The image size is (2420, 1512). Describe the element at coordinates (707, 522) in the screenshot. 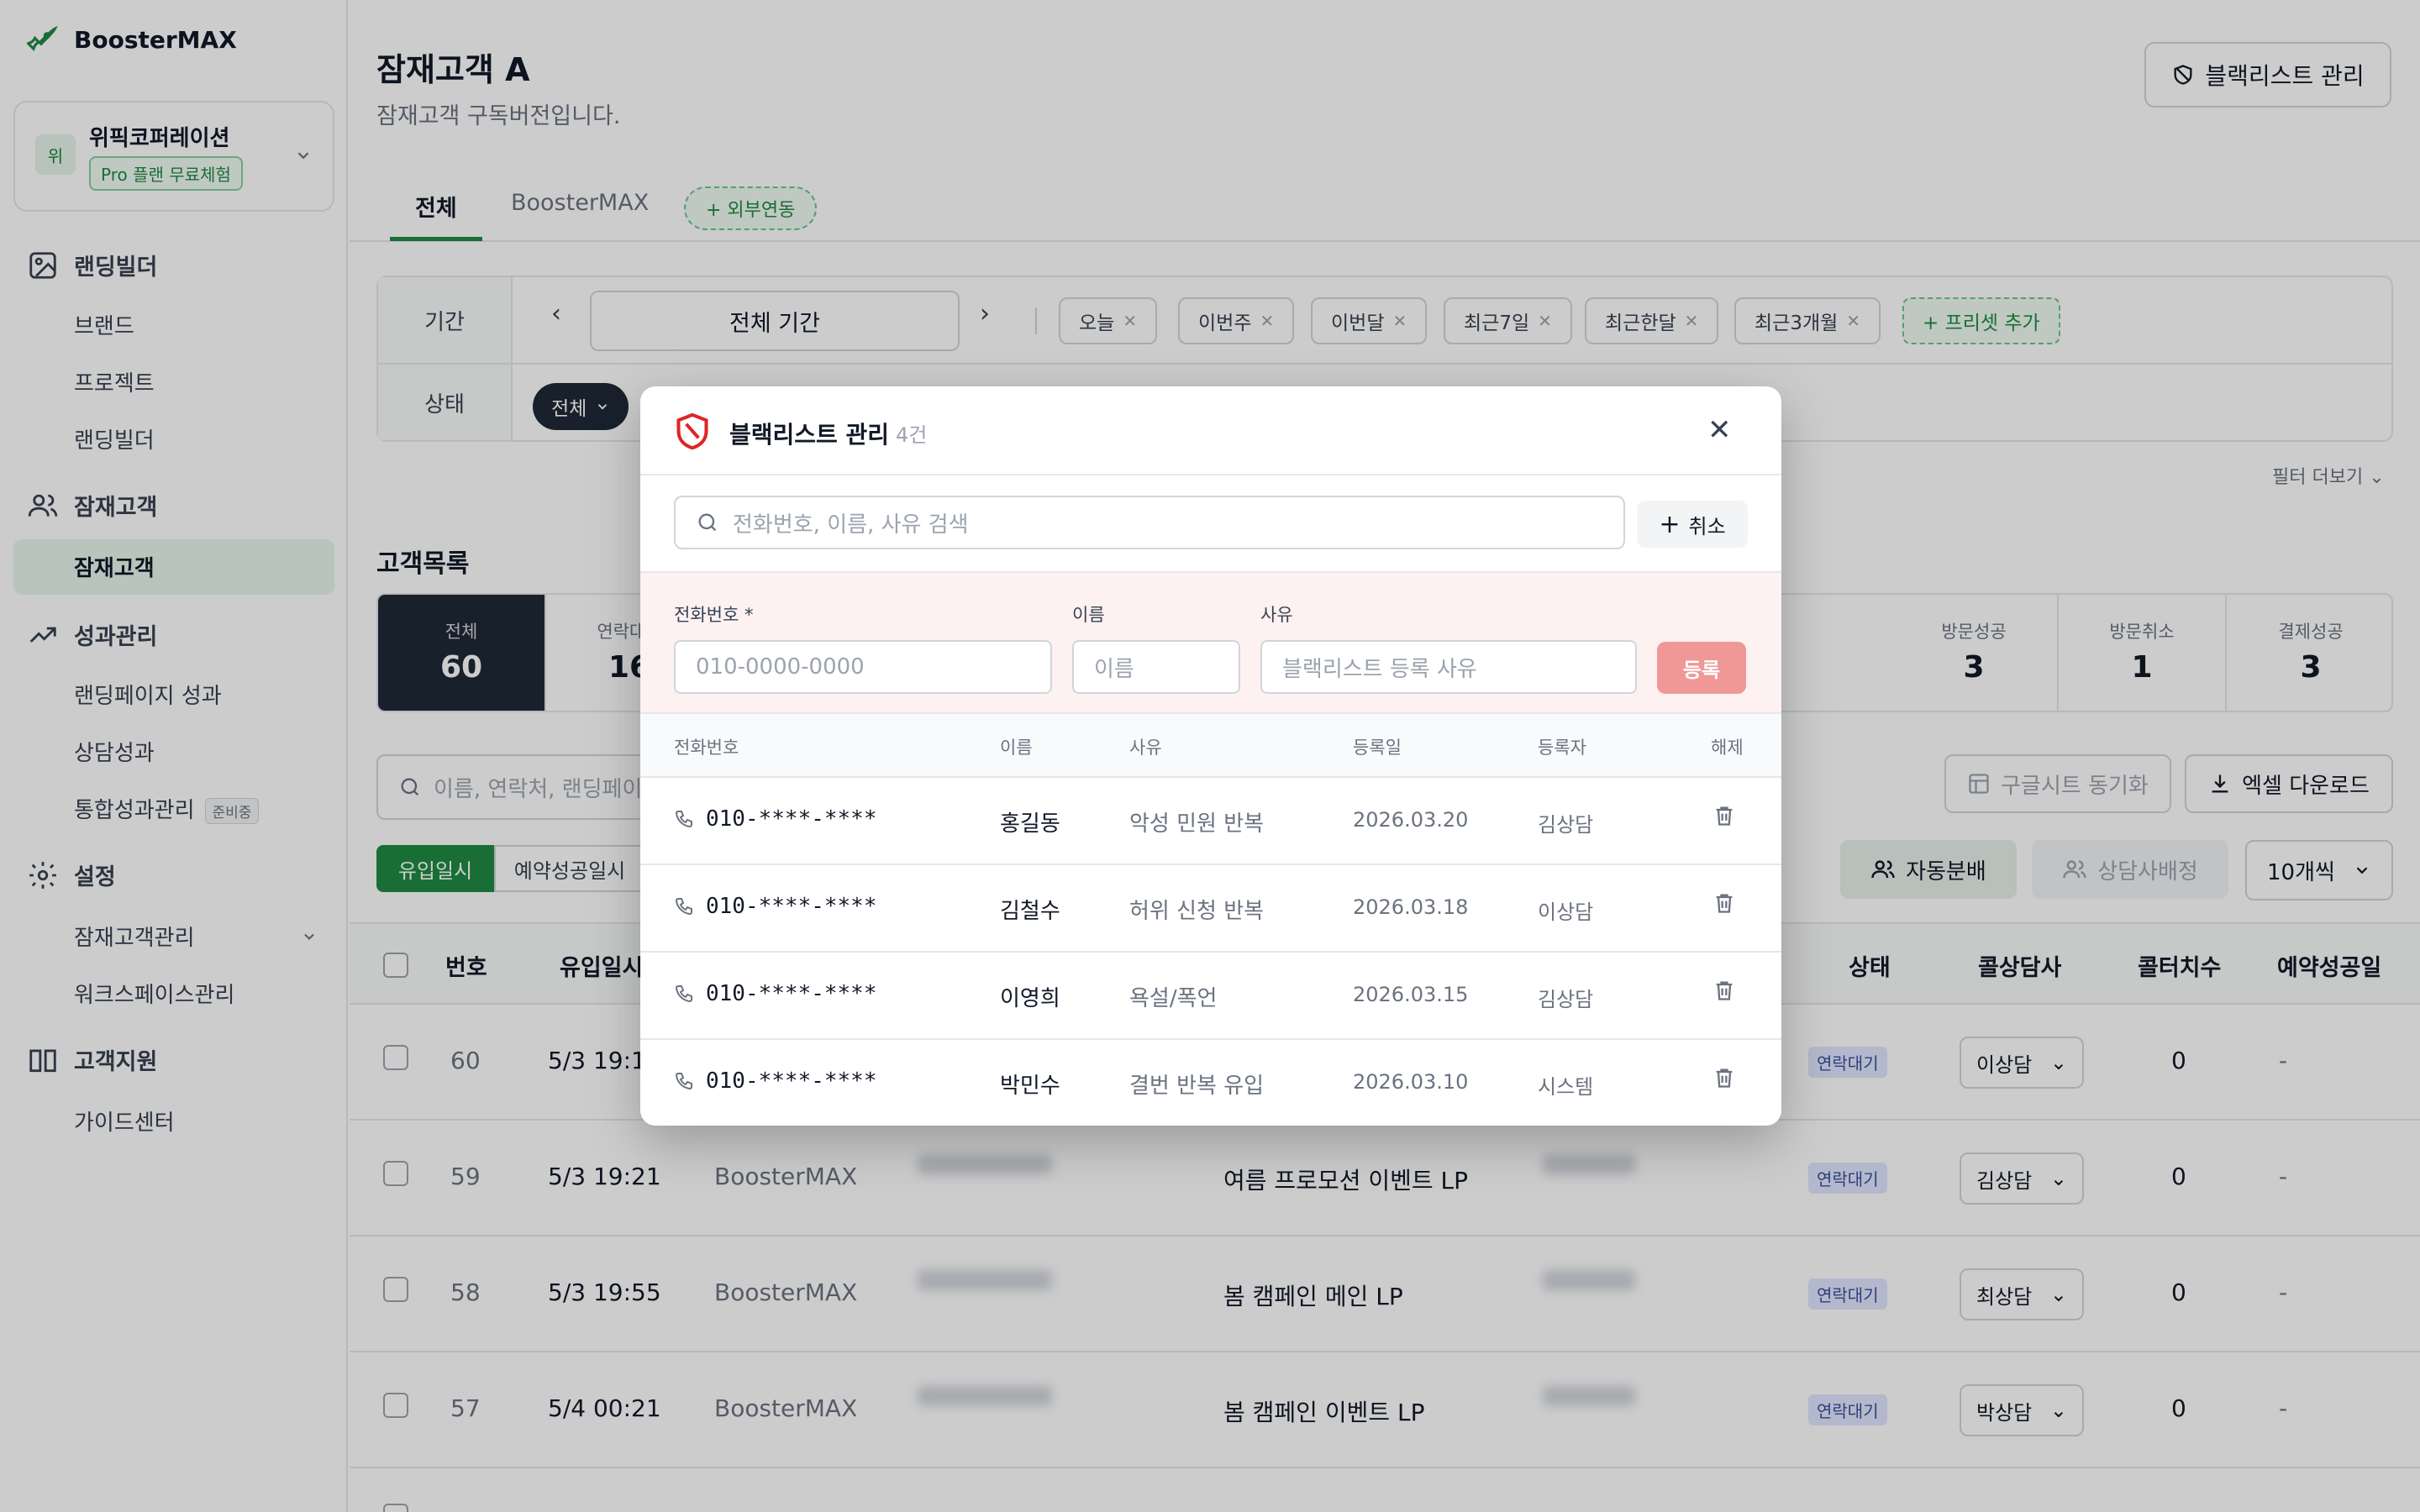

I see `search-icon` at that location.